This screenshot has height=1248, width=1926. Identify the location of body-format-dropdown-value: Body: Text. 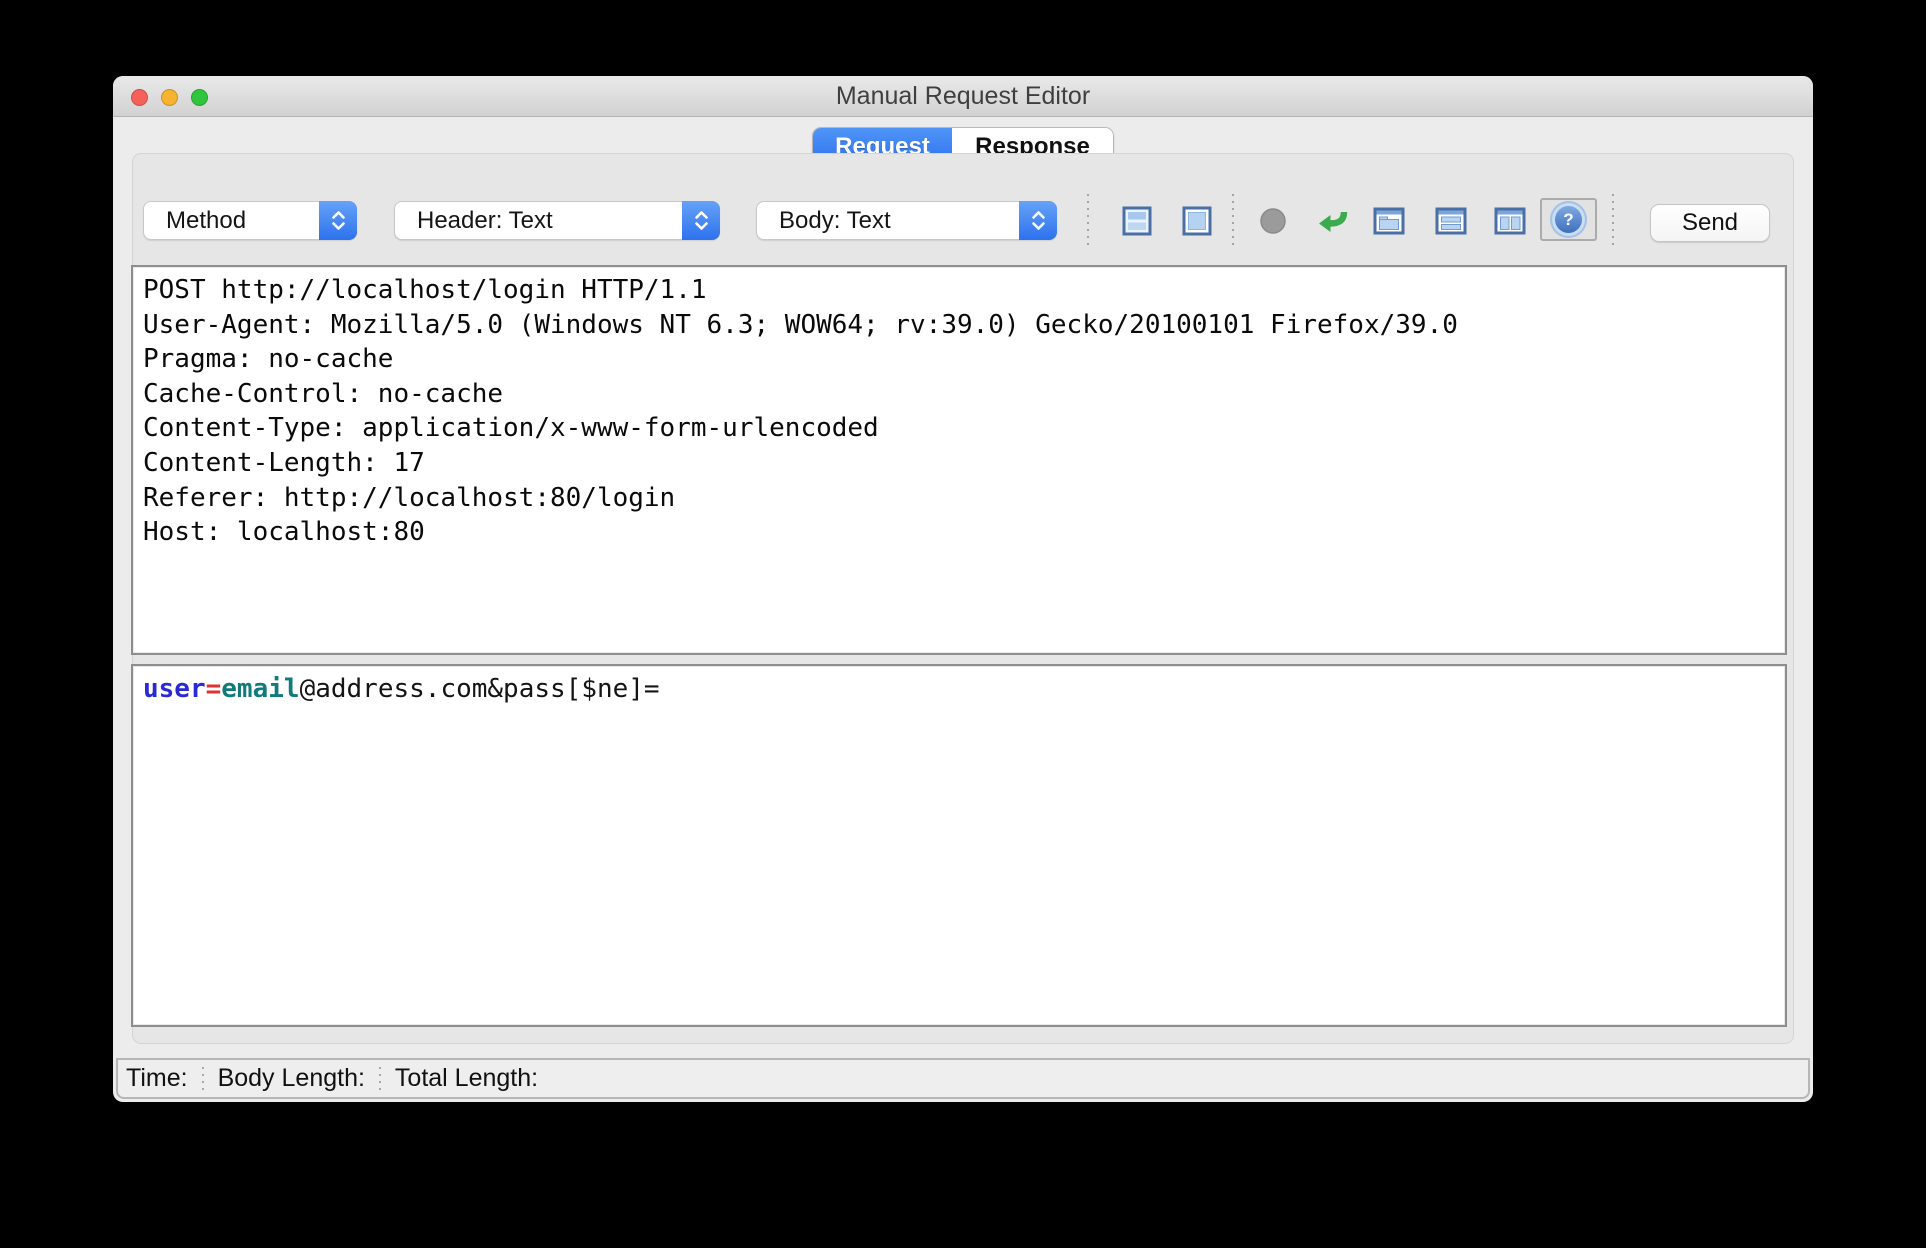
(835, 220).